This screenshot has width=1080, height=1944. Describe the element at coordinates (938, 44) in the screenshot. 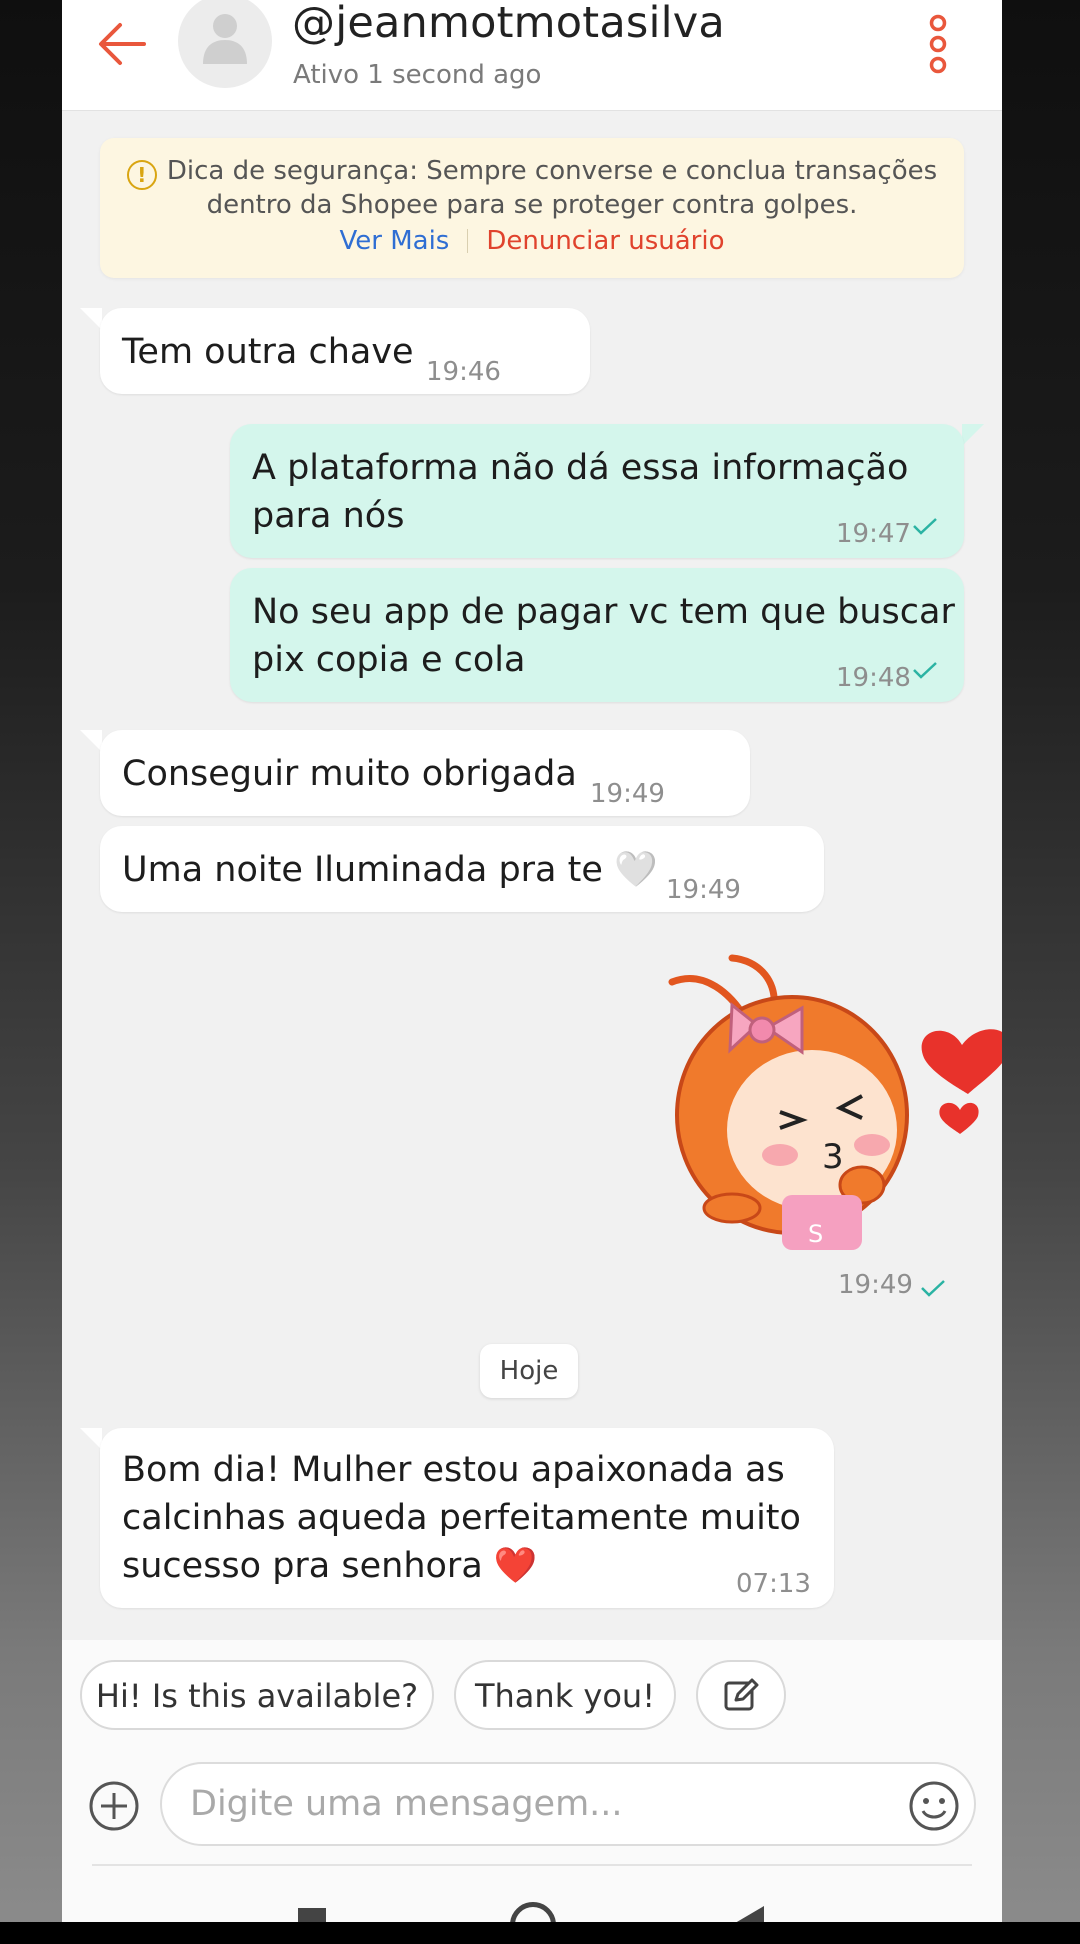

I see `more-options-icon` at that location.